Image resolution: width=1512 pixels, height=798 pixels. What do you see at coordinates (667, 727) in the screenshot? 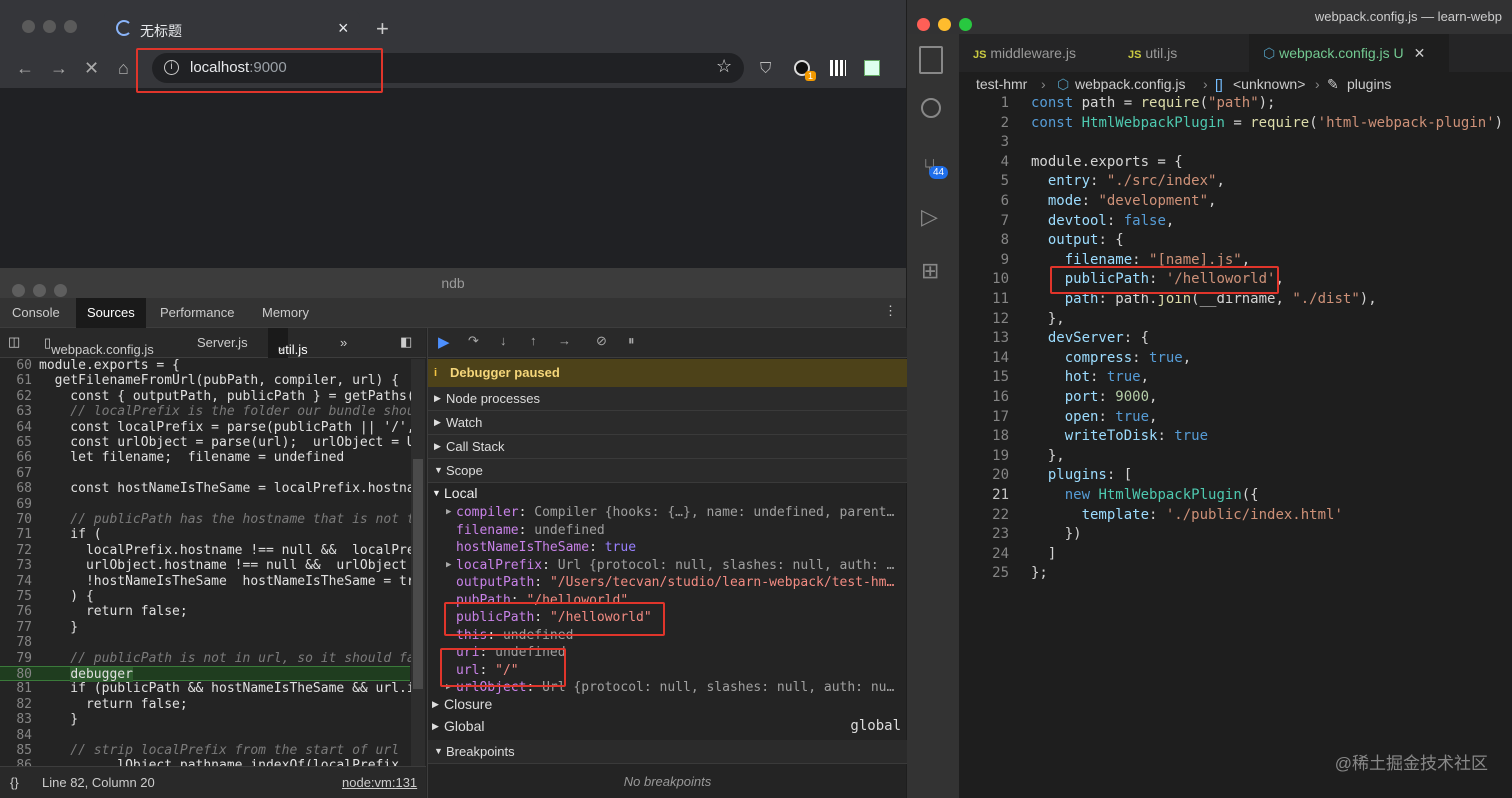
I see `scope-global: ▶ Global global` at bounding box center [667, 727].